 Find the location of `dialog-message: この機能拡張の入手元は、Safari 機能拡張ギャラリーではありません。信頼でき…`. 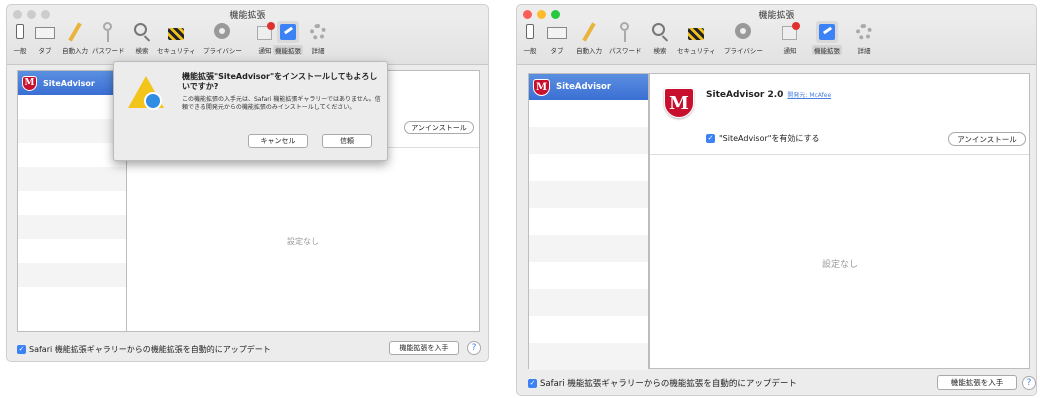

dialog-message: この機能拡張の入手元は、Safari 機能拡張ギャラリーではありません。信頼でき… is located at coordinates (281, 103).